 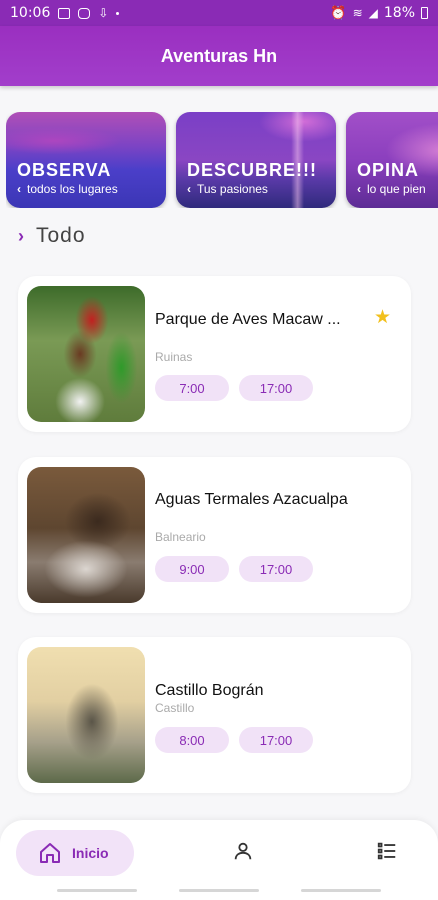 I want to click on chevron-right-icon: ›, so click(x=21, y=235).